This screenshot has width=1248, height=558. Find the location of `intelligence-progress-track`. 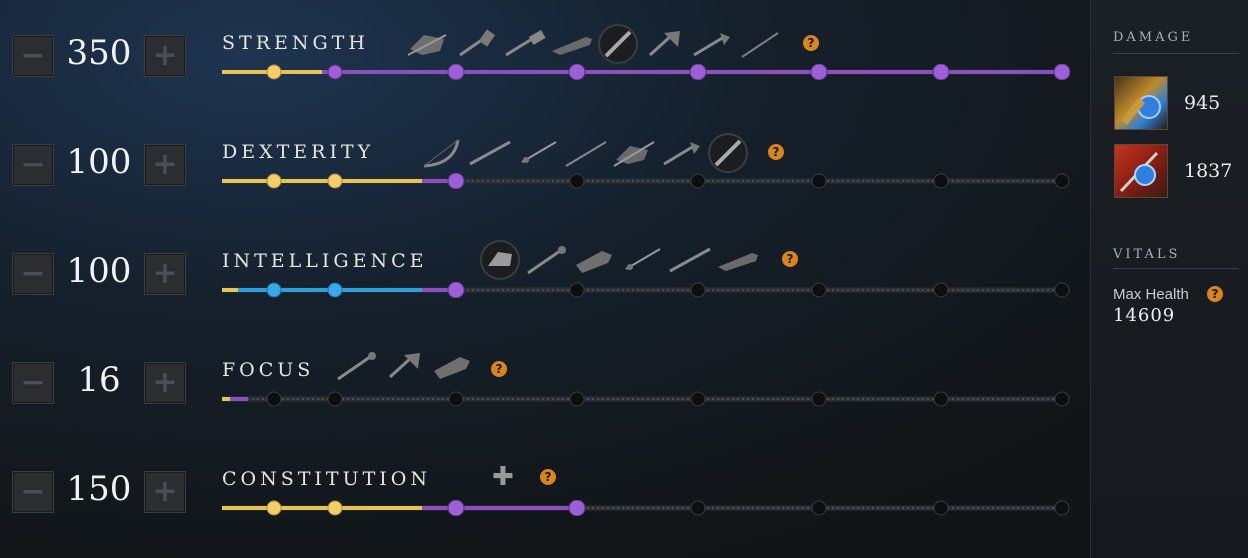

intelligence-progress-track is located at coordinates (646, 290).